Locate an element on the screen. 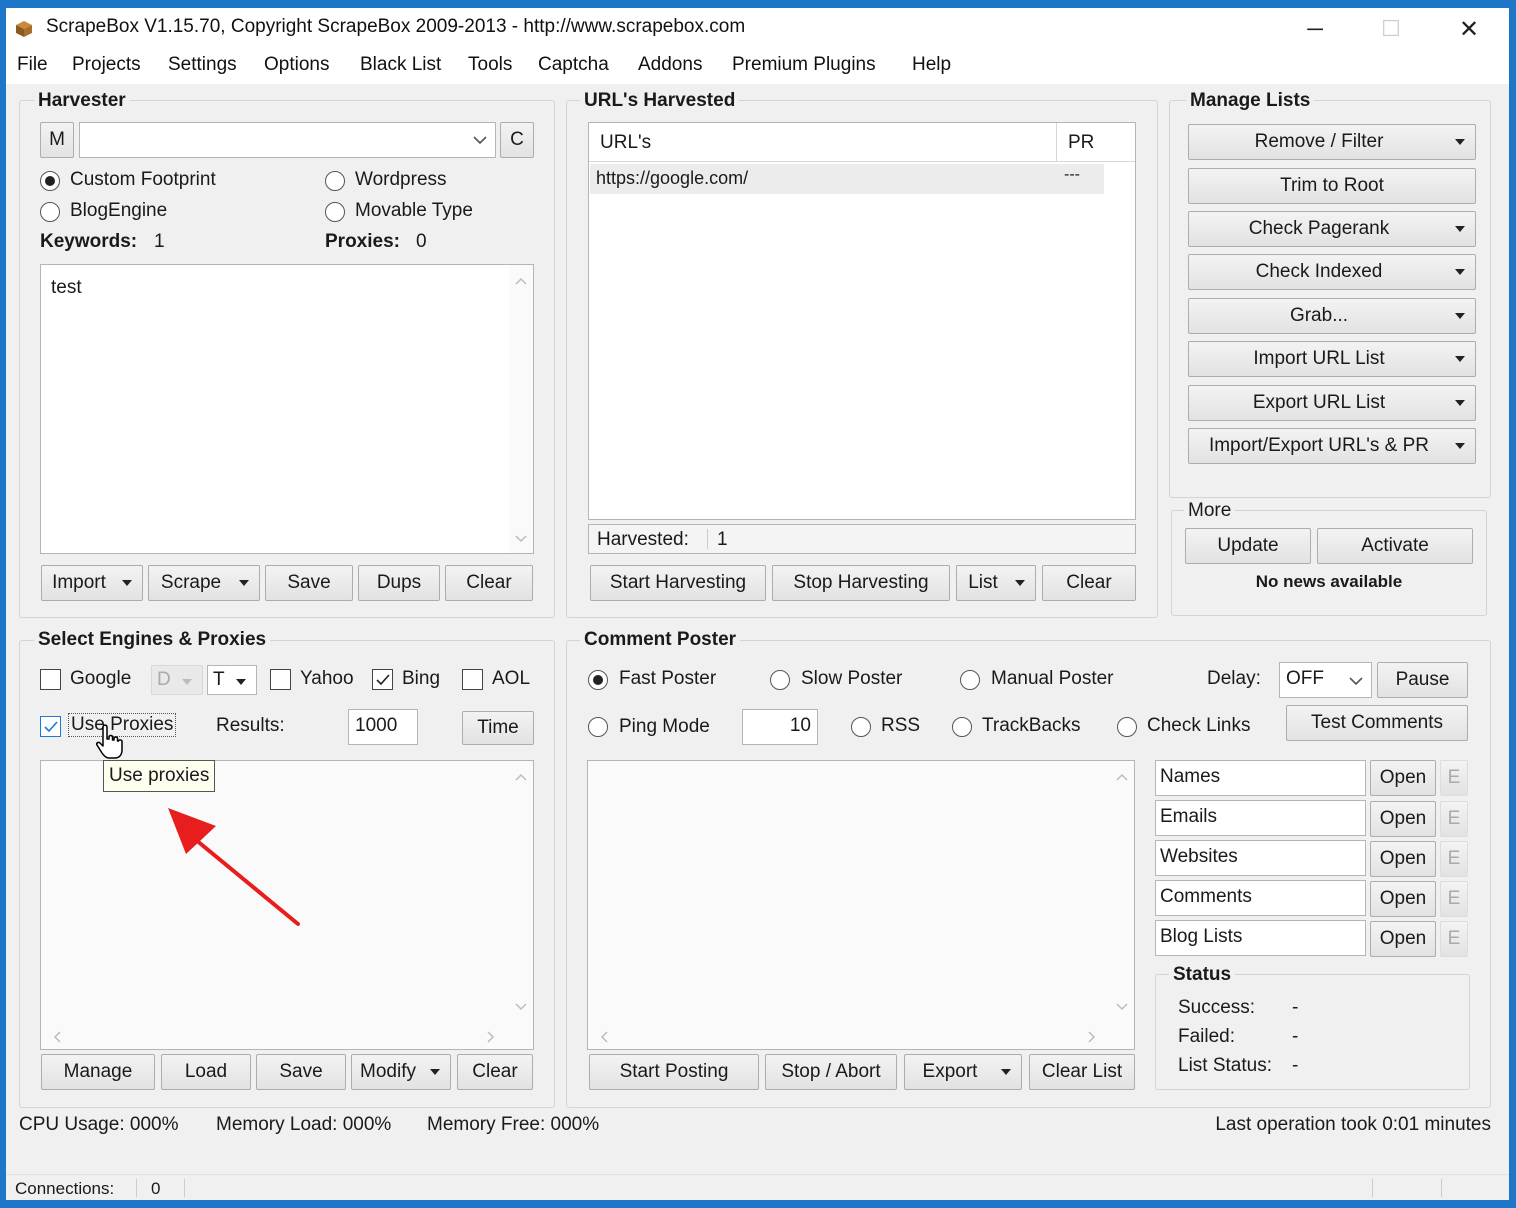 Image resolution: width=1516 pixels, height=1208 pixels. check-links-radio is located at coordinates (1127, 727).